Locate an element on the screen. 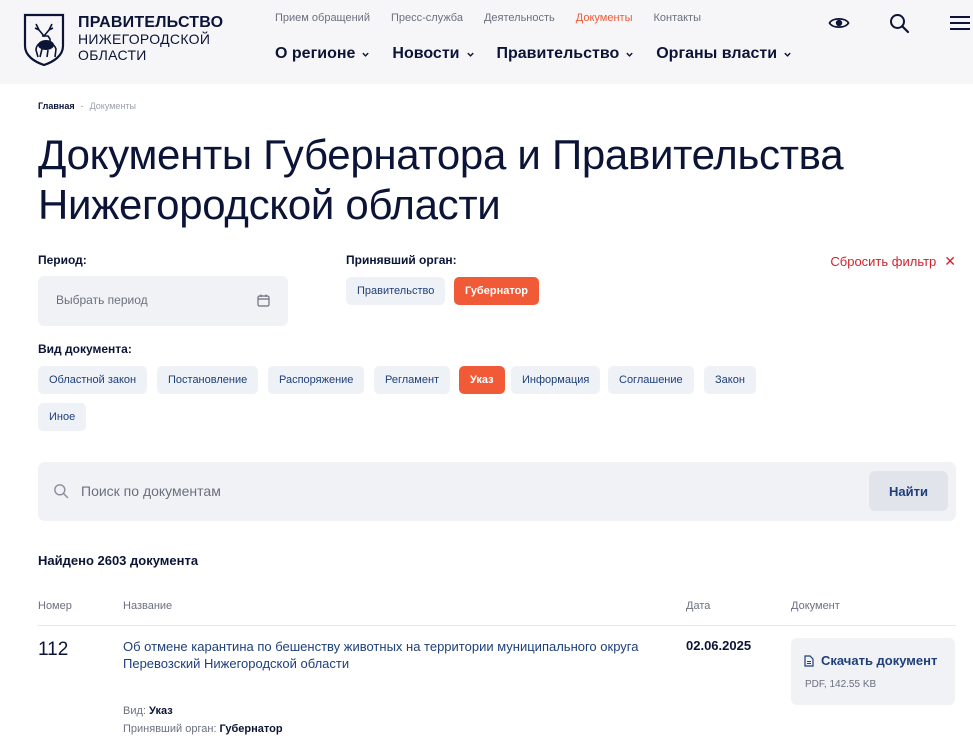 The image size is (973, 748). breadcrumb-home: Главная is located at coordinates (56, 106).